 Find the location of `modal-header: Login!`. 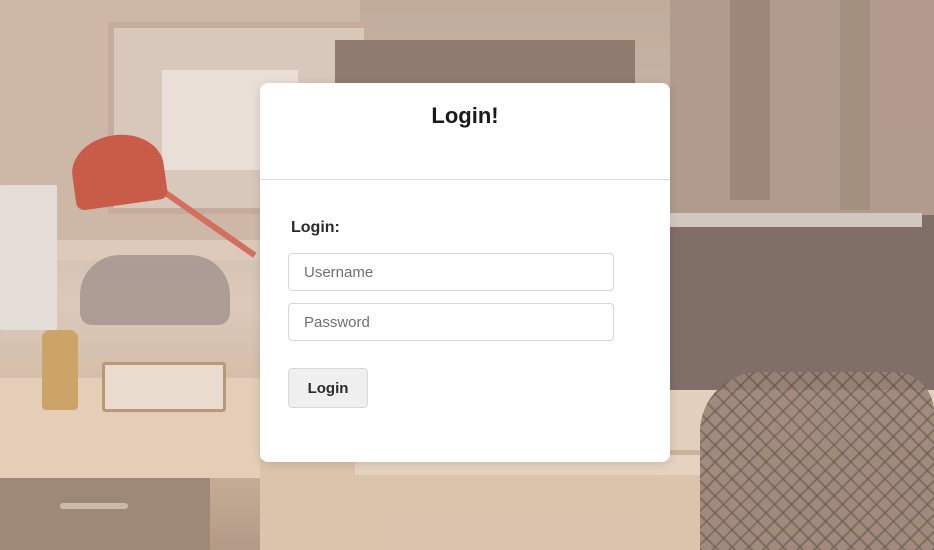

modal-header: Login! is located at coordinates (465, 131).